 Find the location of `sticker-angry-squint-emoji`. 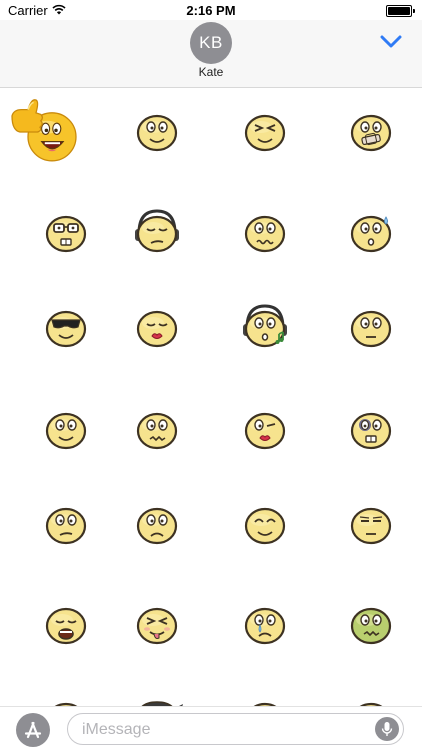

sticker-angry-squint-emoji is located at coordinates (265, 692).